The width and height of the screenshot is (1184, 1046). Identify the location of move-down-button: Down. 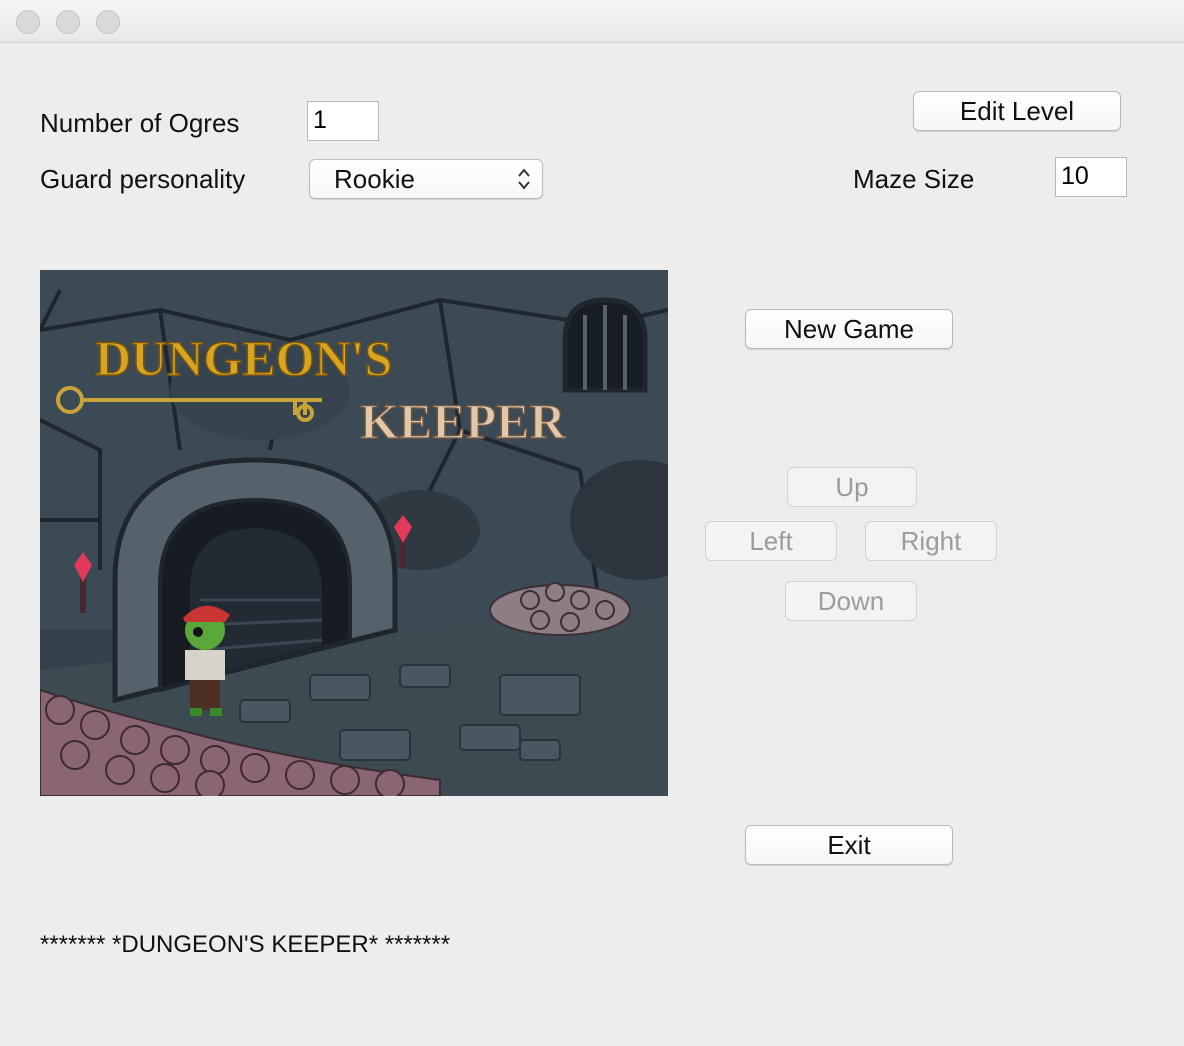
(851, 601).